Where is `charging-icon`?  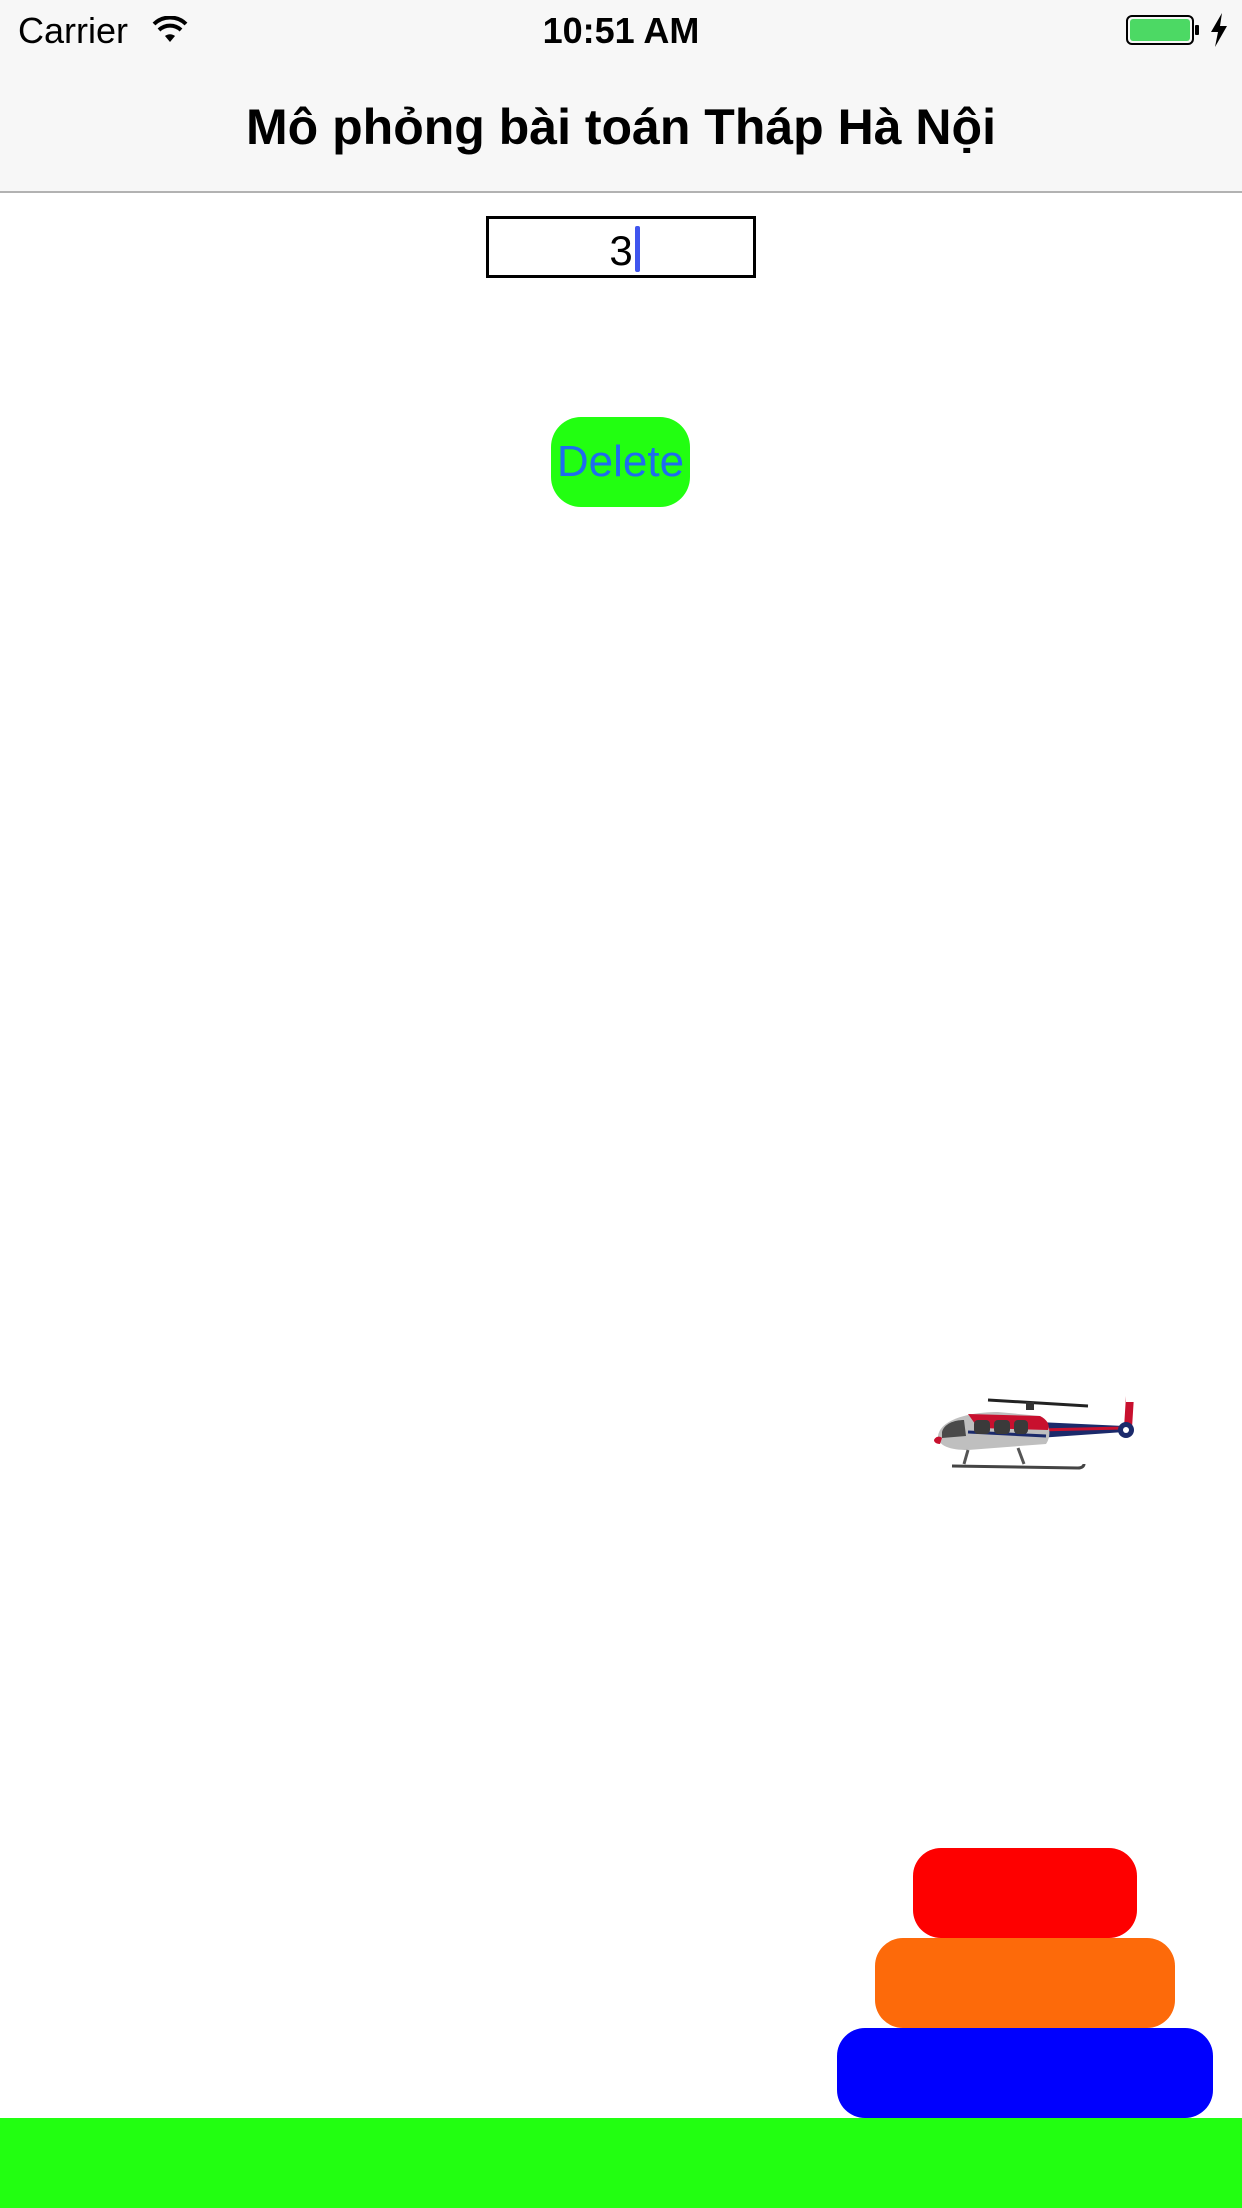
charging-icon is located at coordinates (1219, 30).